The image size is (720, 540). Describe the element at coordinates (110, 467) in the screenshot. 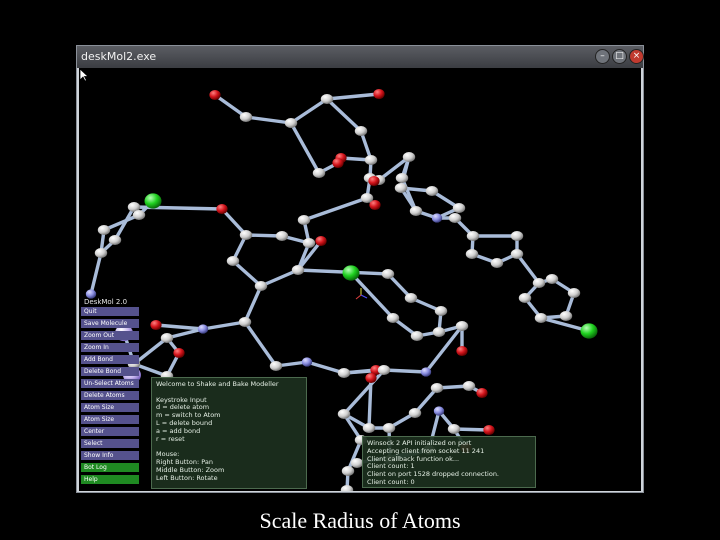

I see `menu-item-bot-log-13: Bot Log` at that location.